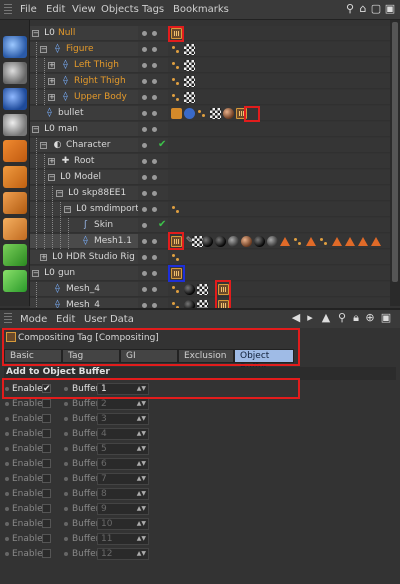  What do you see at coordinates (123, 524) in the screenshot?
I see `buffer-number-field: 10 ▲▼` at bounding box center [123, 524].